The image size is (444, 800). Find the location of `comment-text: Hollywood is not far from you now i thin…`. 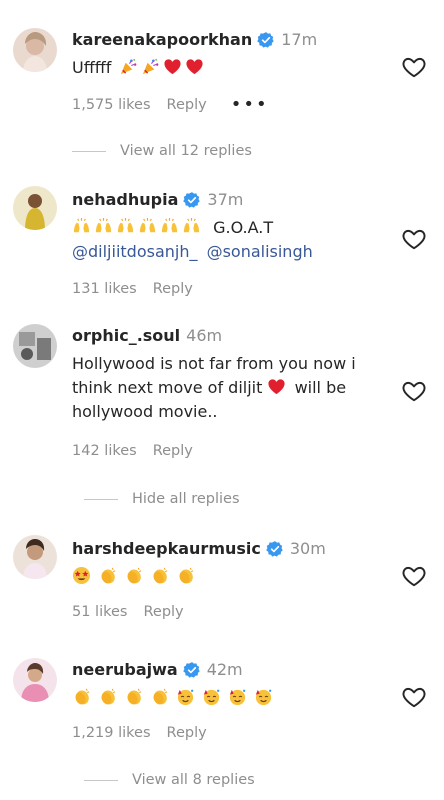

comment-text: Hollywood is not far from you now i thin… is located at coordinates (214, 387).